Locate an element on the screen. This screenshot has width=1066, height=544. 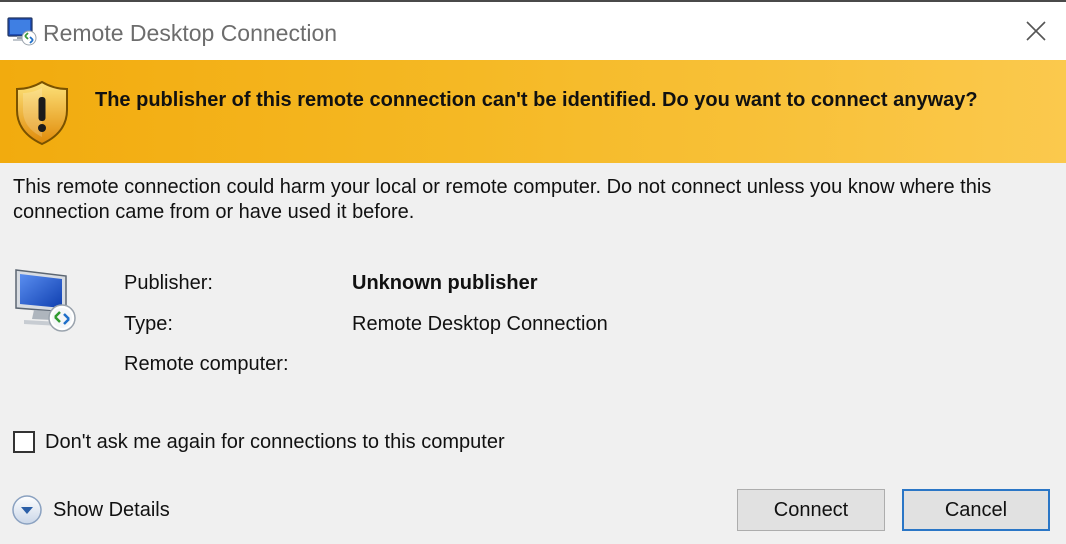
close-icon is located at coordinates (1036, 31).